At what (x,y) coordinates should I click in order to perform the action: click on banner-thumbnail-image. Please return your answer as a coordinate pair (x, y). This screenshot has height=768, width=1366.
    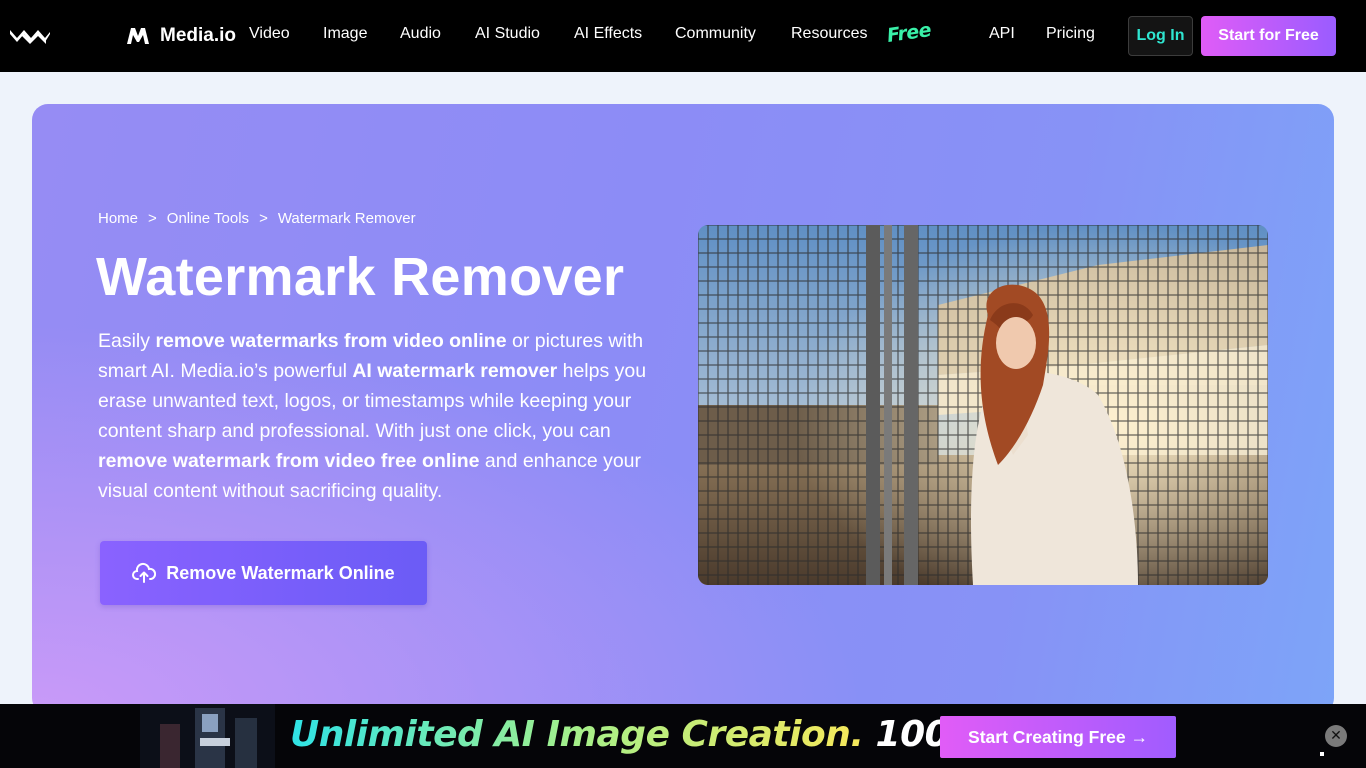
    Looking at the image, I should click on (207, 736).